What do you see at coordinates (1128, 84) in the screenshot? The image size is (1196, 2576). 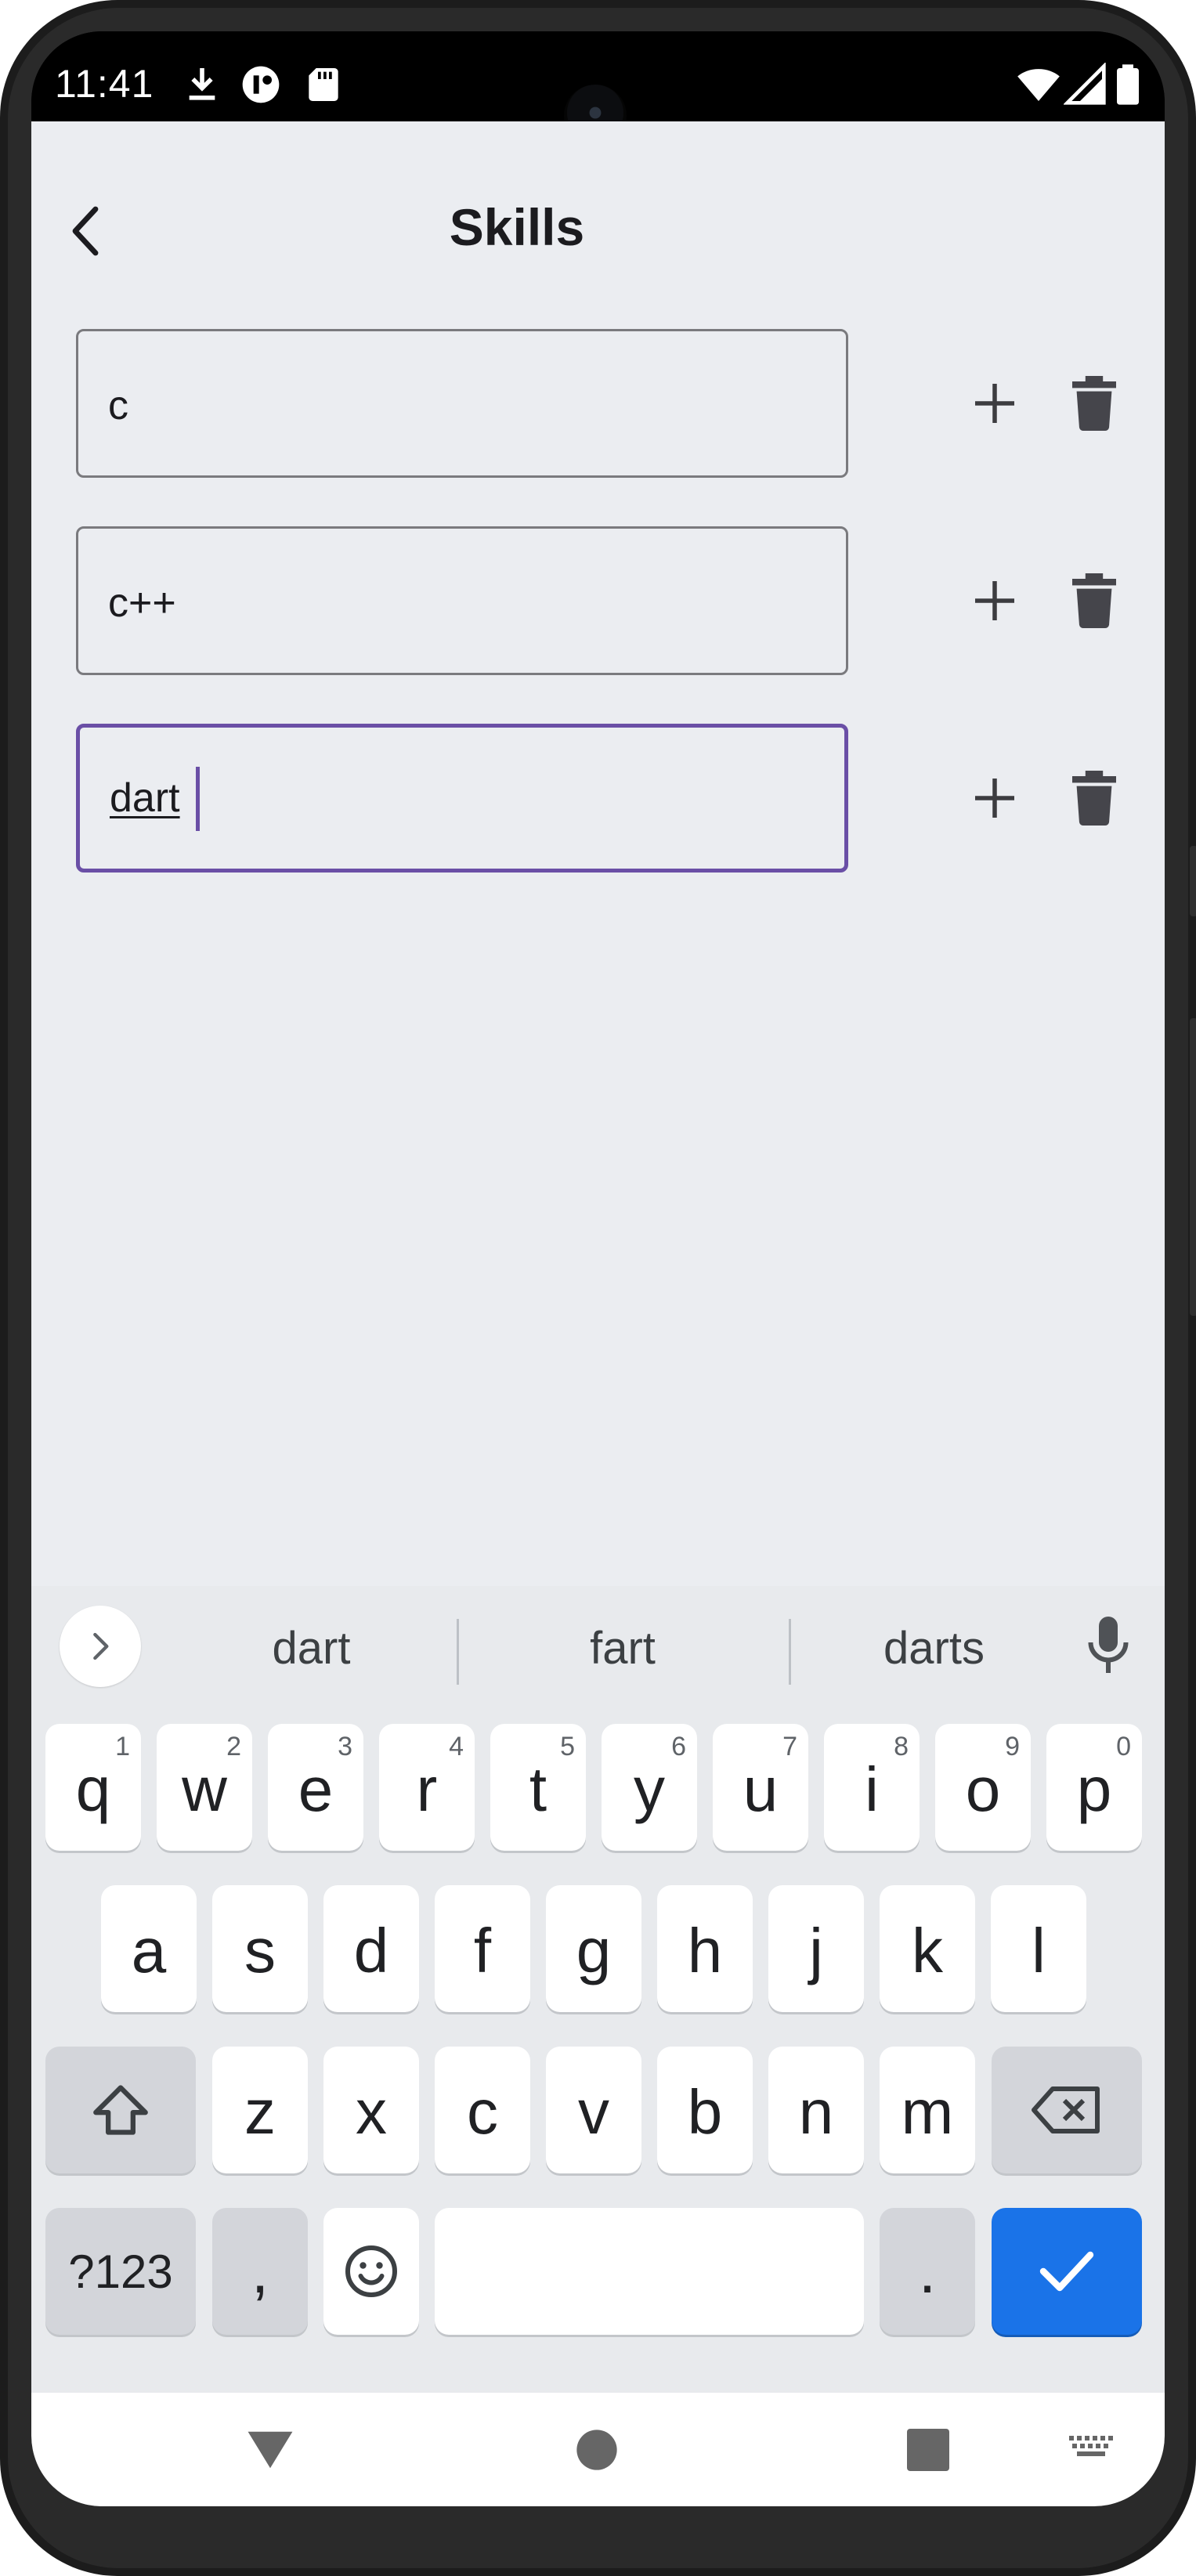 I see `battery-icon` at bounding box center [1128, 84].